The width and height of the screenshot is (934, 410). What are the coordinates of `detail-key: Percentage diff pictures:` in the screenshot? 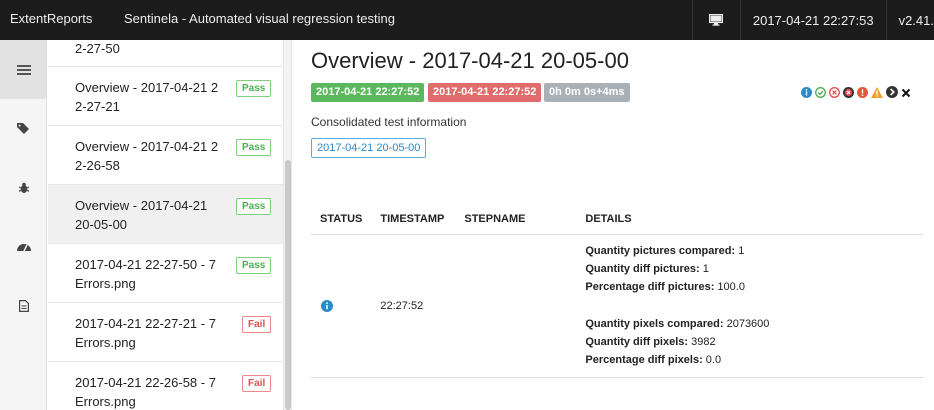 It's located at (650, 287).